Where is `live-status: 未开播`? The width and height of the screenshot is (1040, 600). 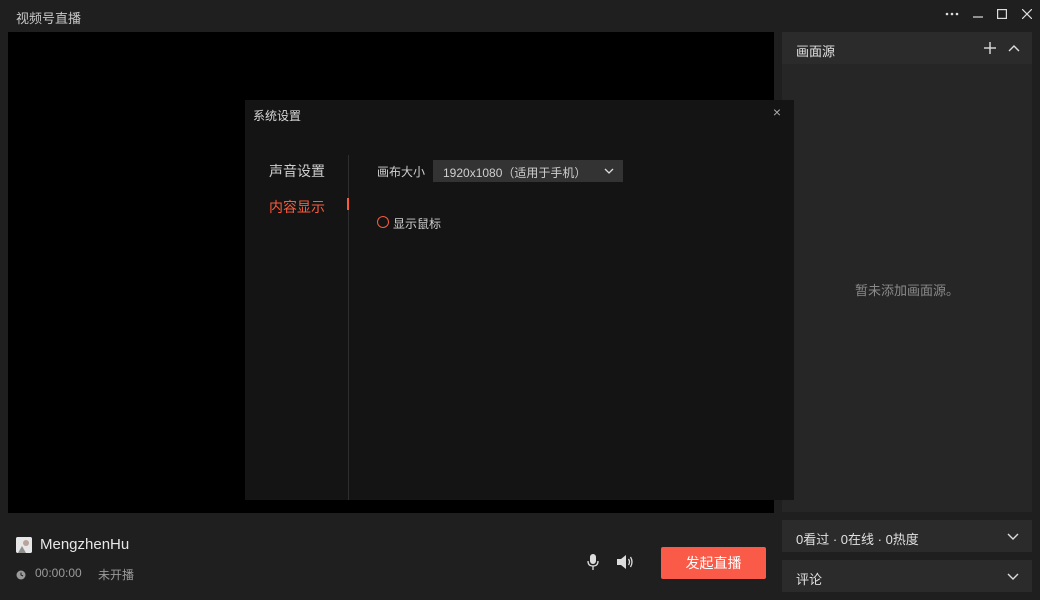 live-status: 未开播 is located at coordinates (116, 575).